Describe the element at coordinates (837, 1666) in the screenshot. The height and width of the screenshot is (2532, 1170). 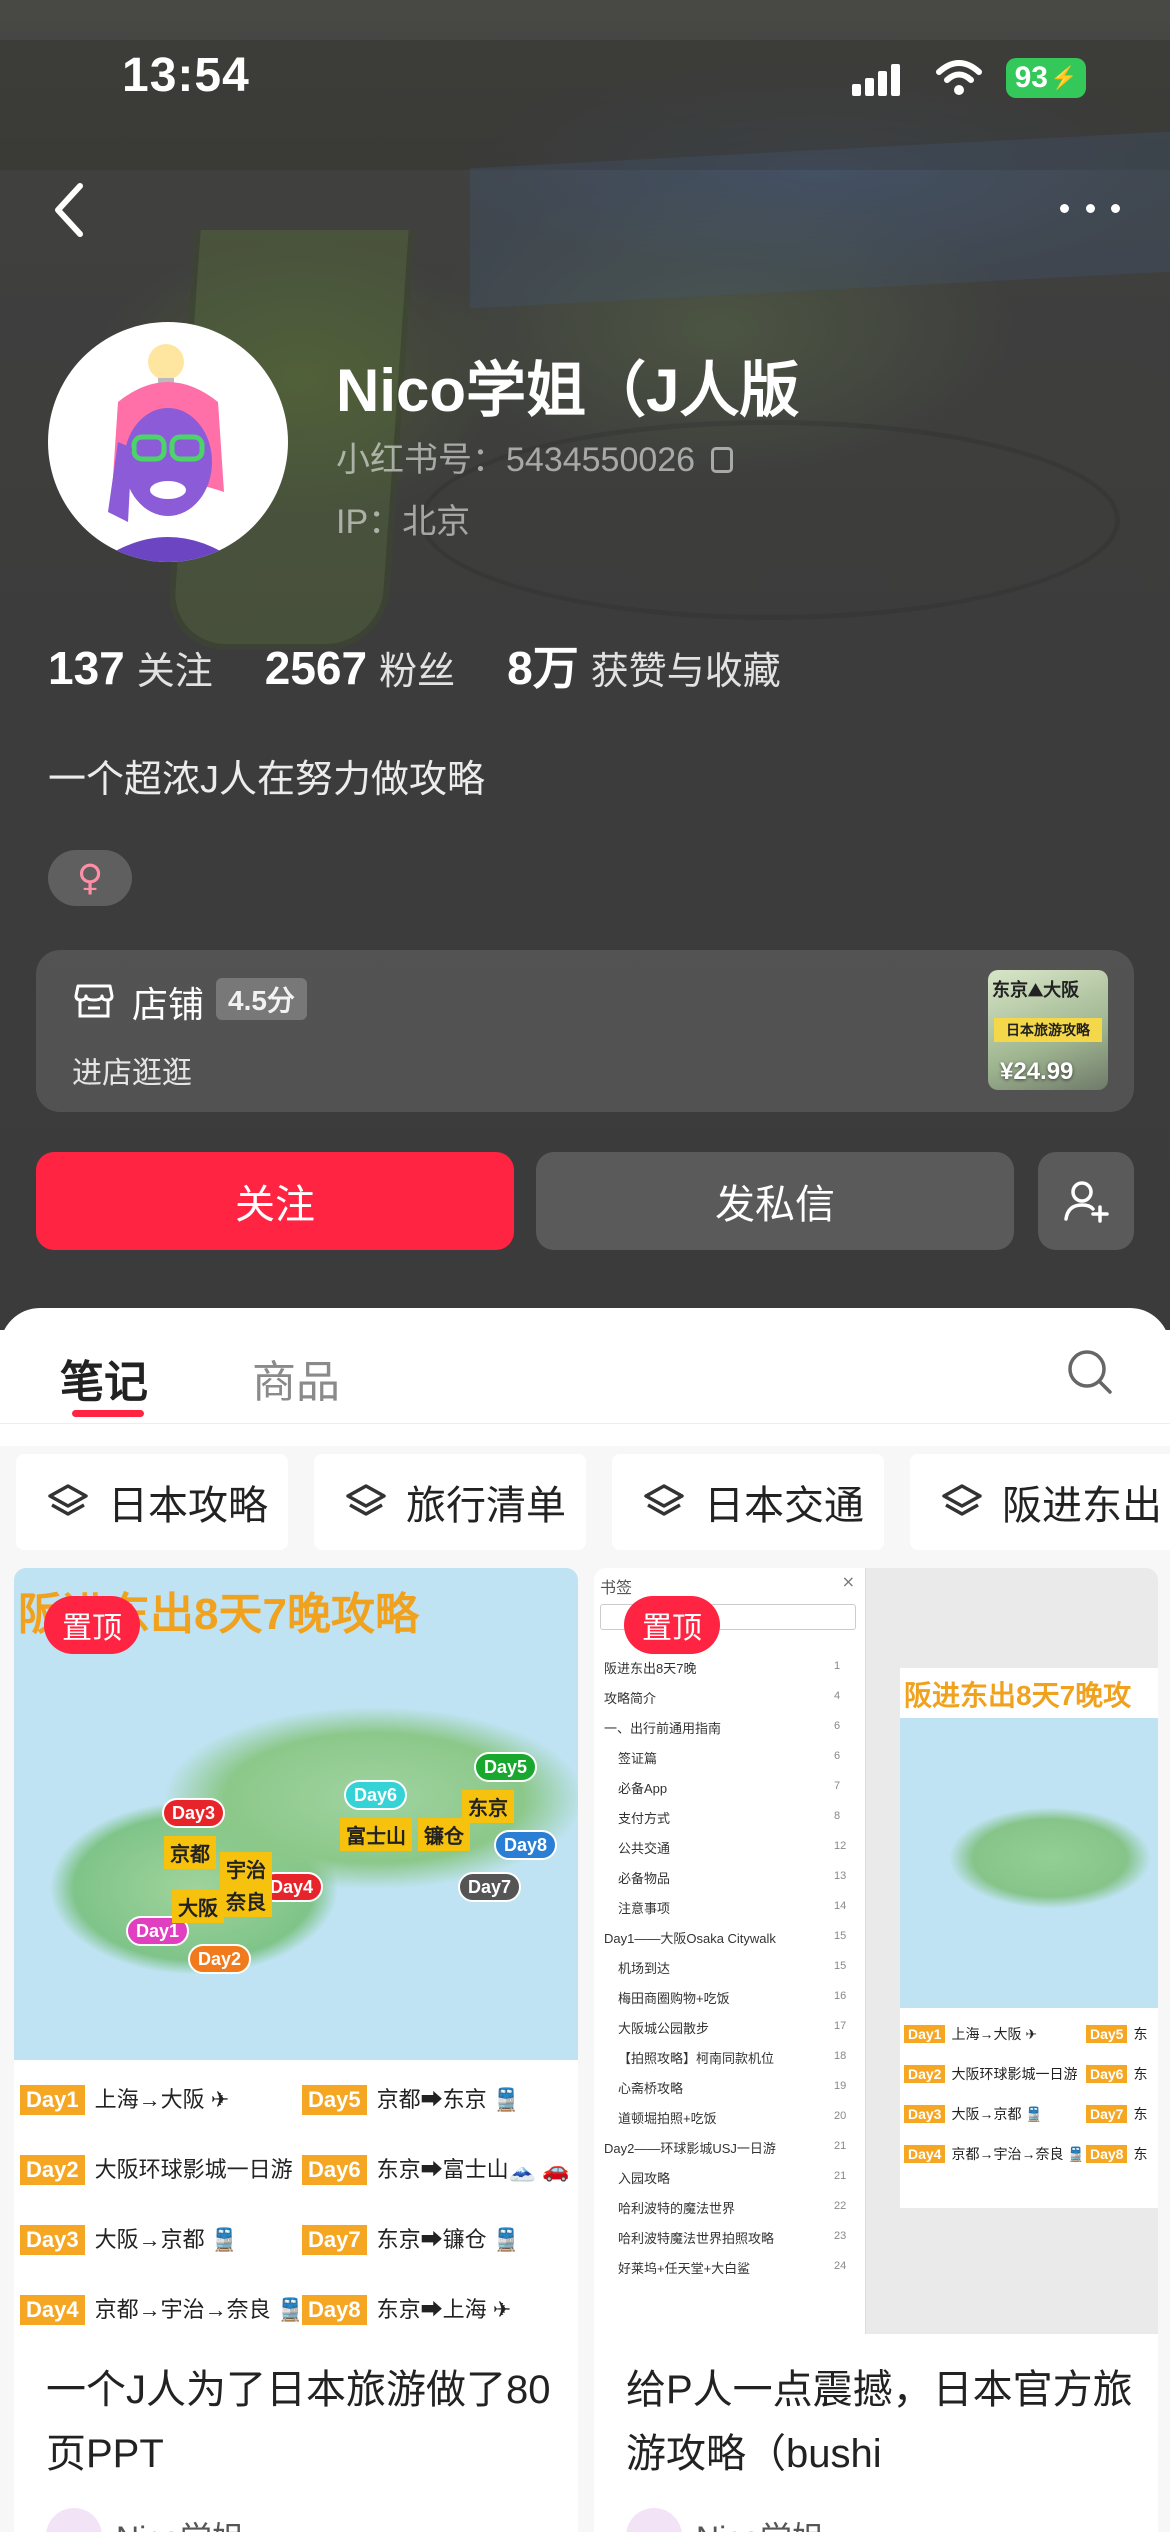
I see `toc-page-number: 1` at that location.